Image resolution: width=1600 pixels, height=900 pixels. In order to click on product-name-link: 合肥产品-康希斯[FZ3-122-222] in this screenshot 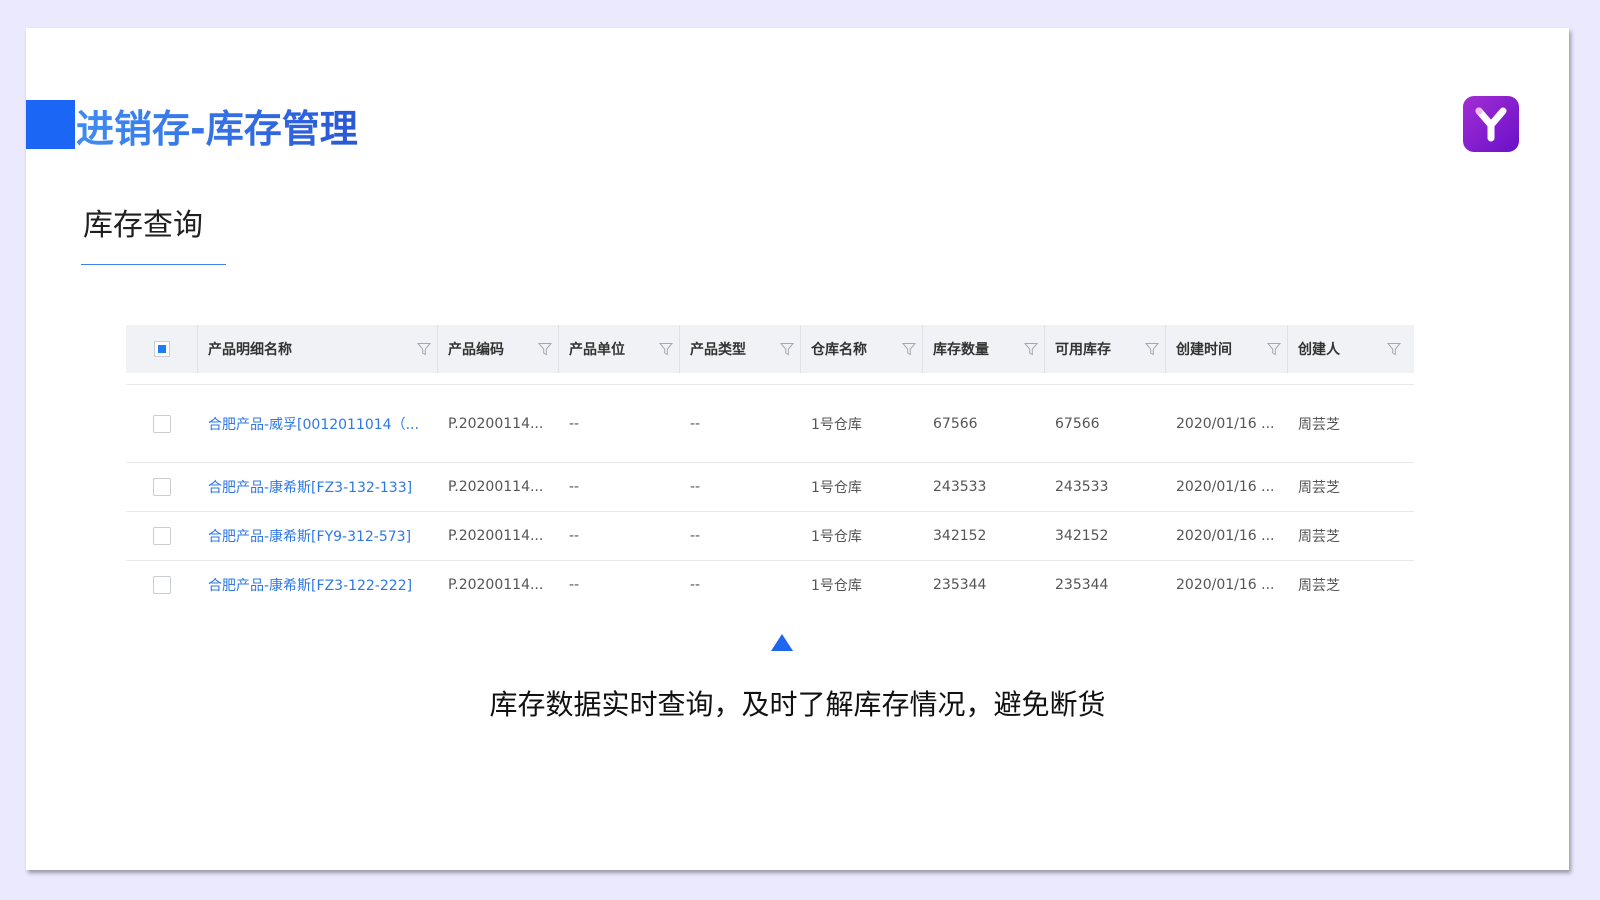, I will do `click(318, 585)`.